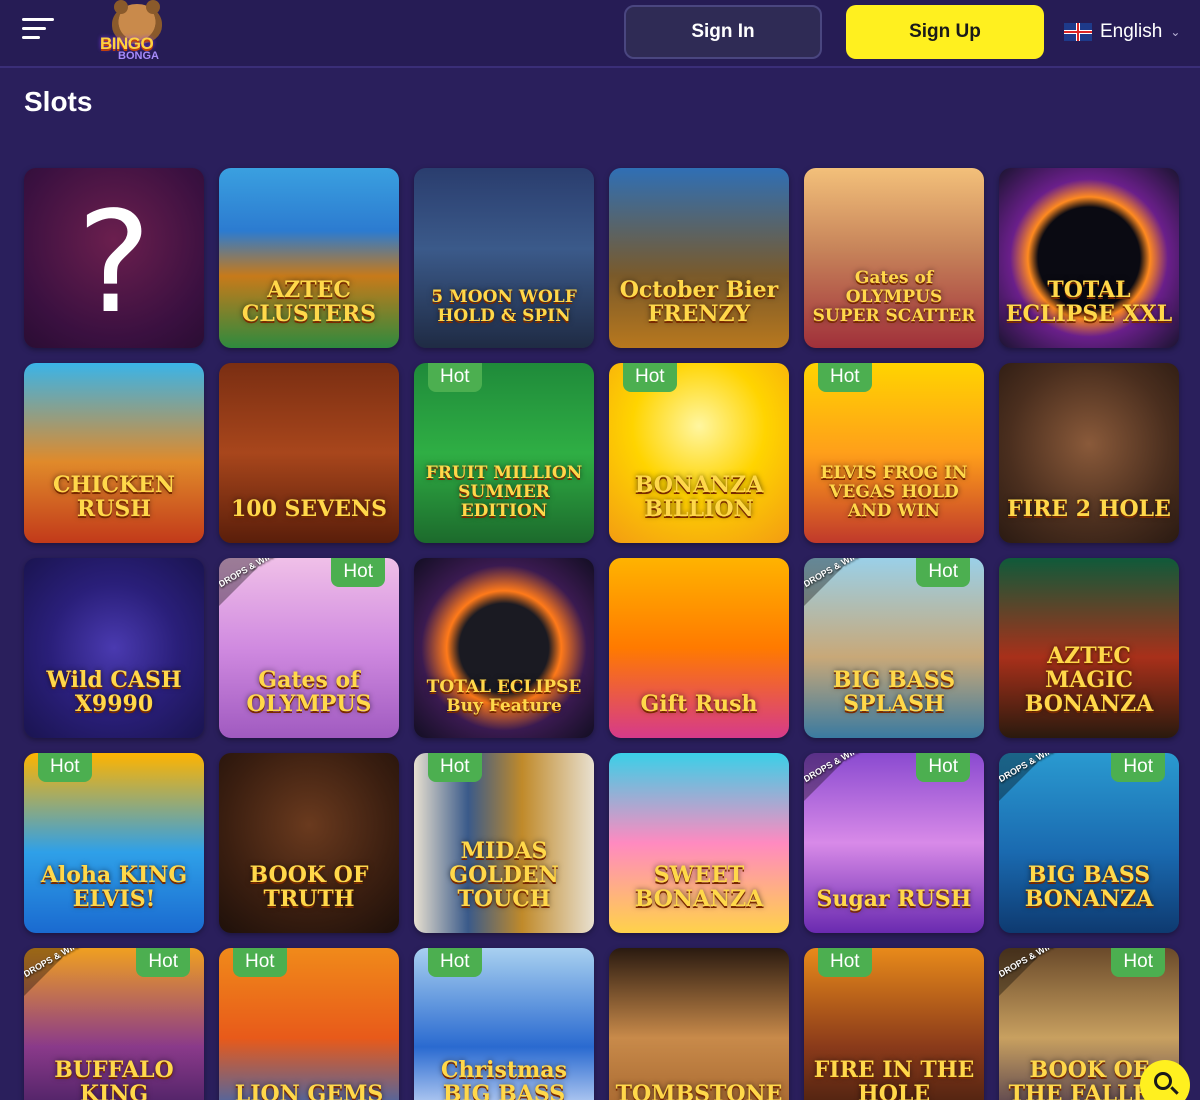 This screenshot has width=1200, height=1100. I want to click on game-title: Gates of OLYMPUS SUPER SCATTER, so click(894, 297).